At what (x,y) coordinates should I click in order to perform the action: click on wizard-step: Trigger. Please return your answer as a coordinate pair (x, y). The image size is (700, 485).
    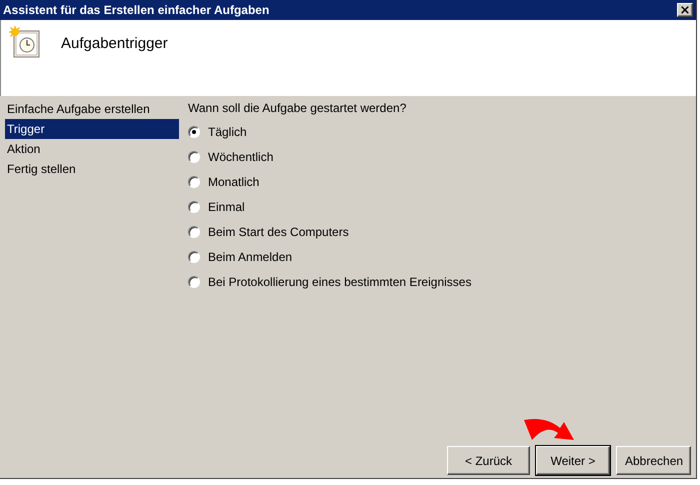
    Looking at the image, I should click on (92, 129).